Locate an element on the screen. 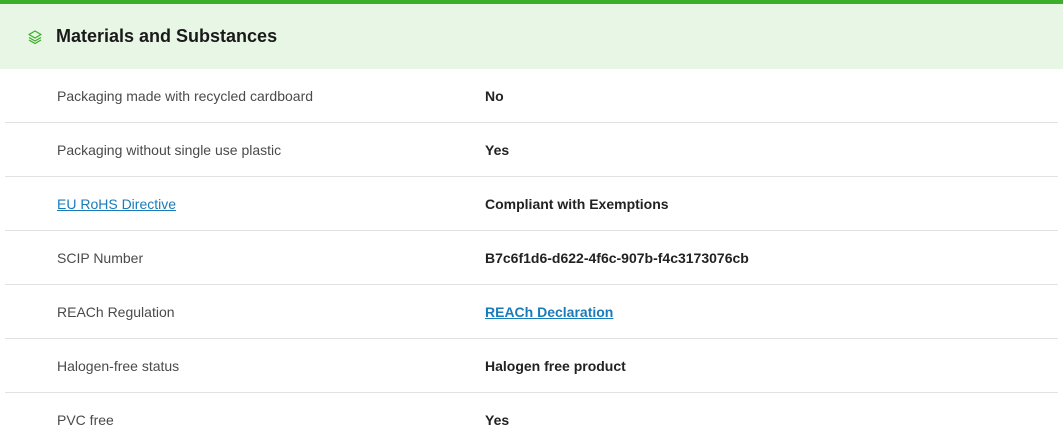 This screenshot has width=1063, height=447. row-value-cell: REACh Declaration is located at coordinates (549, 312).